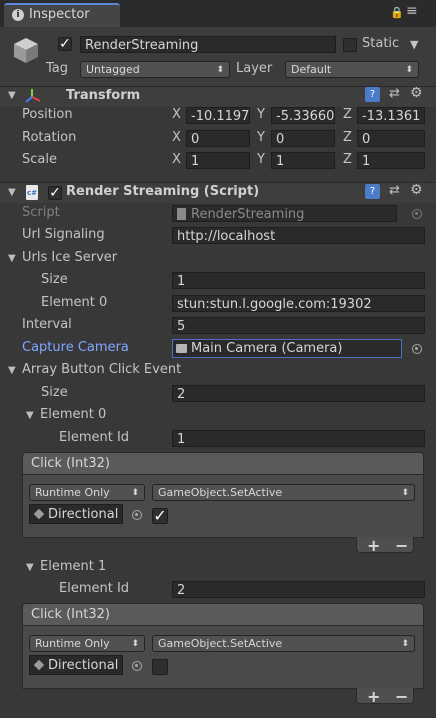 The height and width of the screenshot is (718, 436). What do you see at coordinates (267, 348) in the screenshot?
I see `capture-camera-value: Main Camera (Camera)` at bounding box center [267, 348].